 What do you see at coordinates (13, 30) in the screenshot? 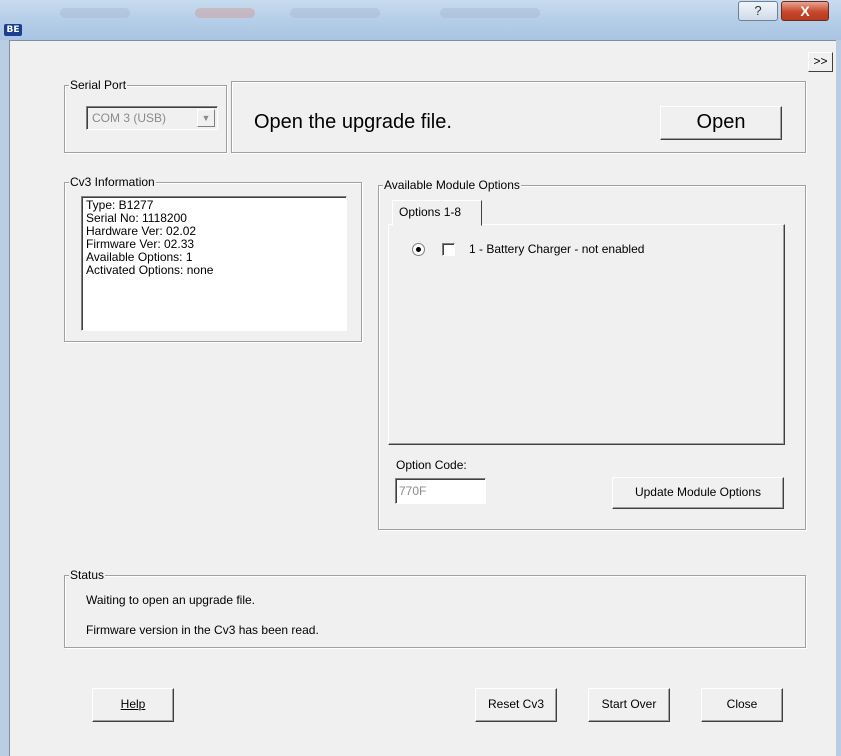
I see `app-icon: BE` at bounding box center [13, 30].